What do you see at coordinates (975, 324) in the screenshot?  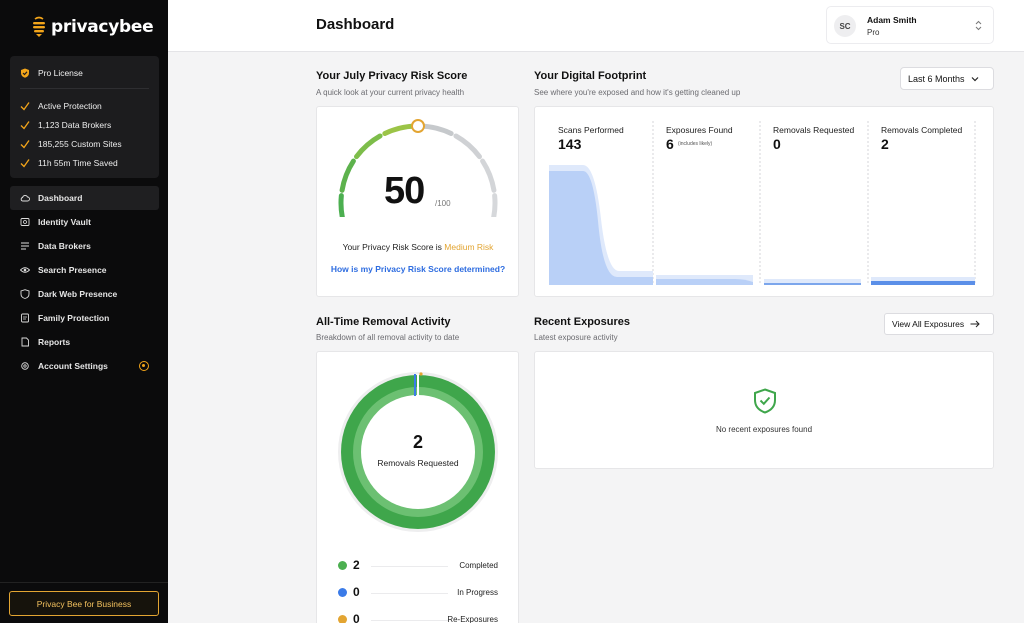 I see `arrow-right-icon` at bounding box center [975, 324].